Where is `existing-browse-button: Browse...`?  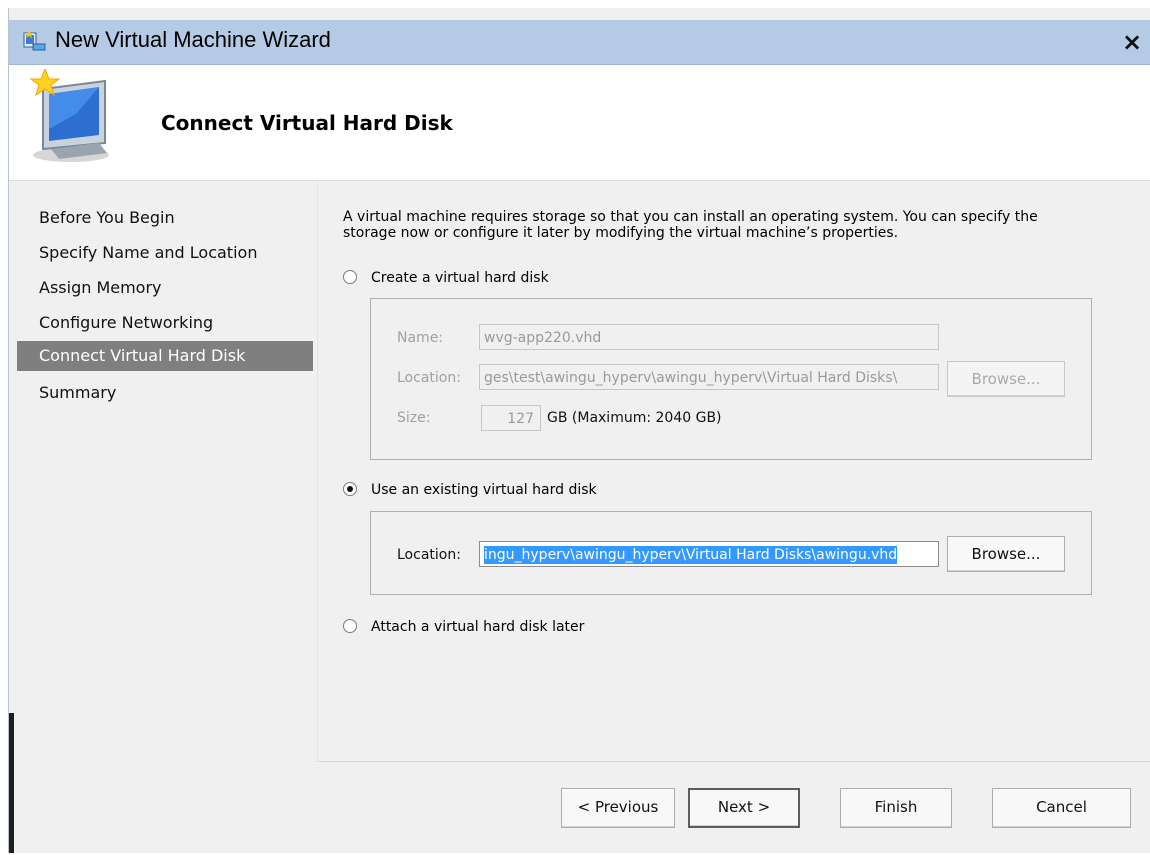
existing-browse-button: Browse... is located at coordinates (1006, 554).